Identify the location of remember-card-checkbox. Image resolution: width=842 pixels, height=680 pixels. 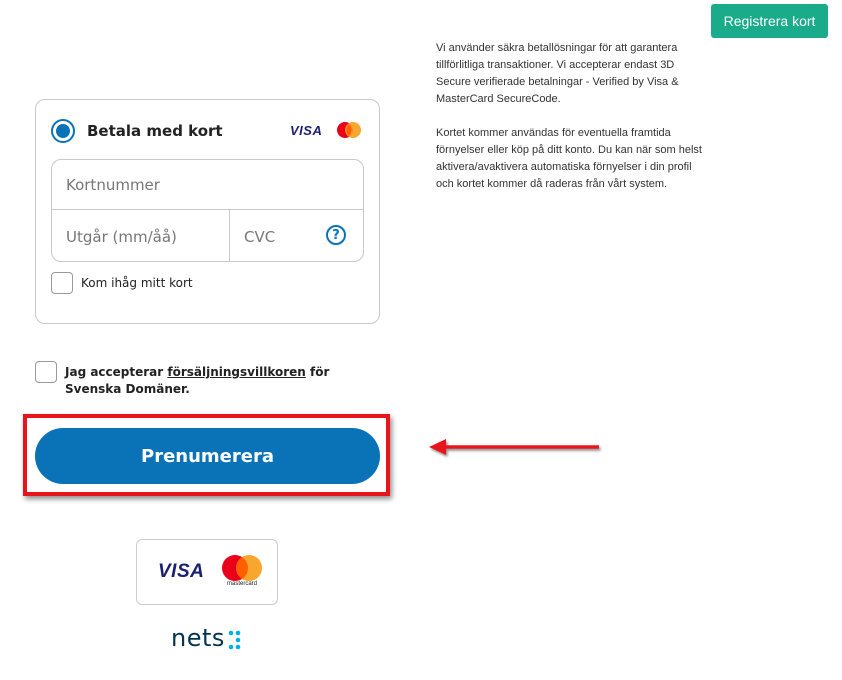
(62, 283).